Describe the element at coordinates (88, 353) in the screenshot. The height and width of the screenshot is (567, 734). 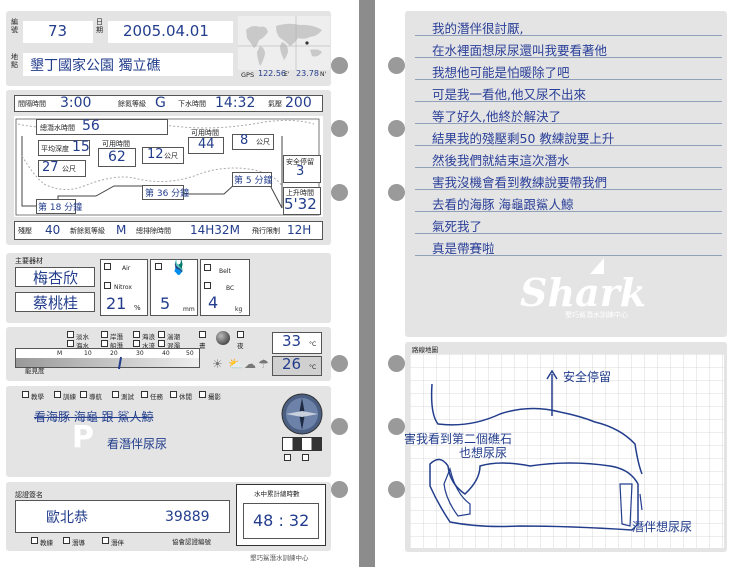
I see `scale-10: 10` at that location.